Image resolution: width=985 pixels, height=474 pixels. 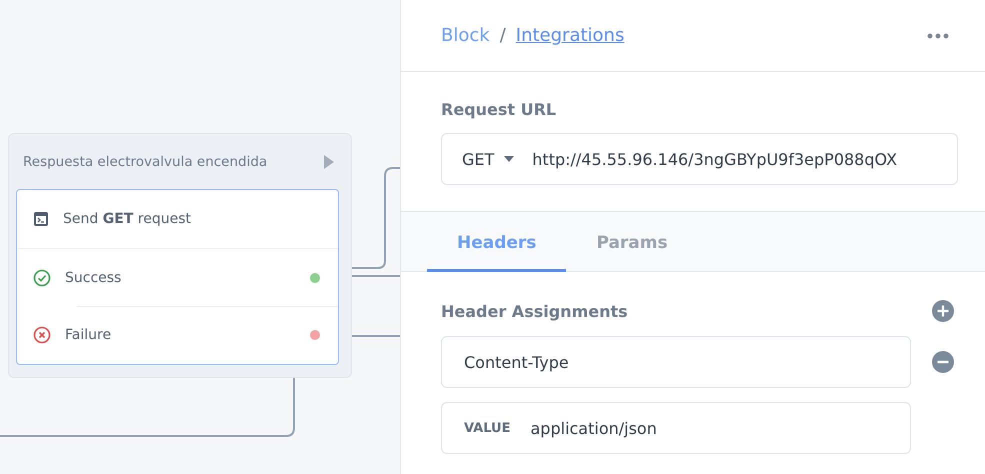 I want to click on field-label: Request URL, so click(x=499, y=109).